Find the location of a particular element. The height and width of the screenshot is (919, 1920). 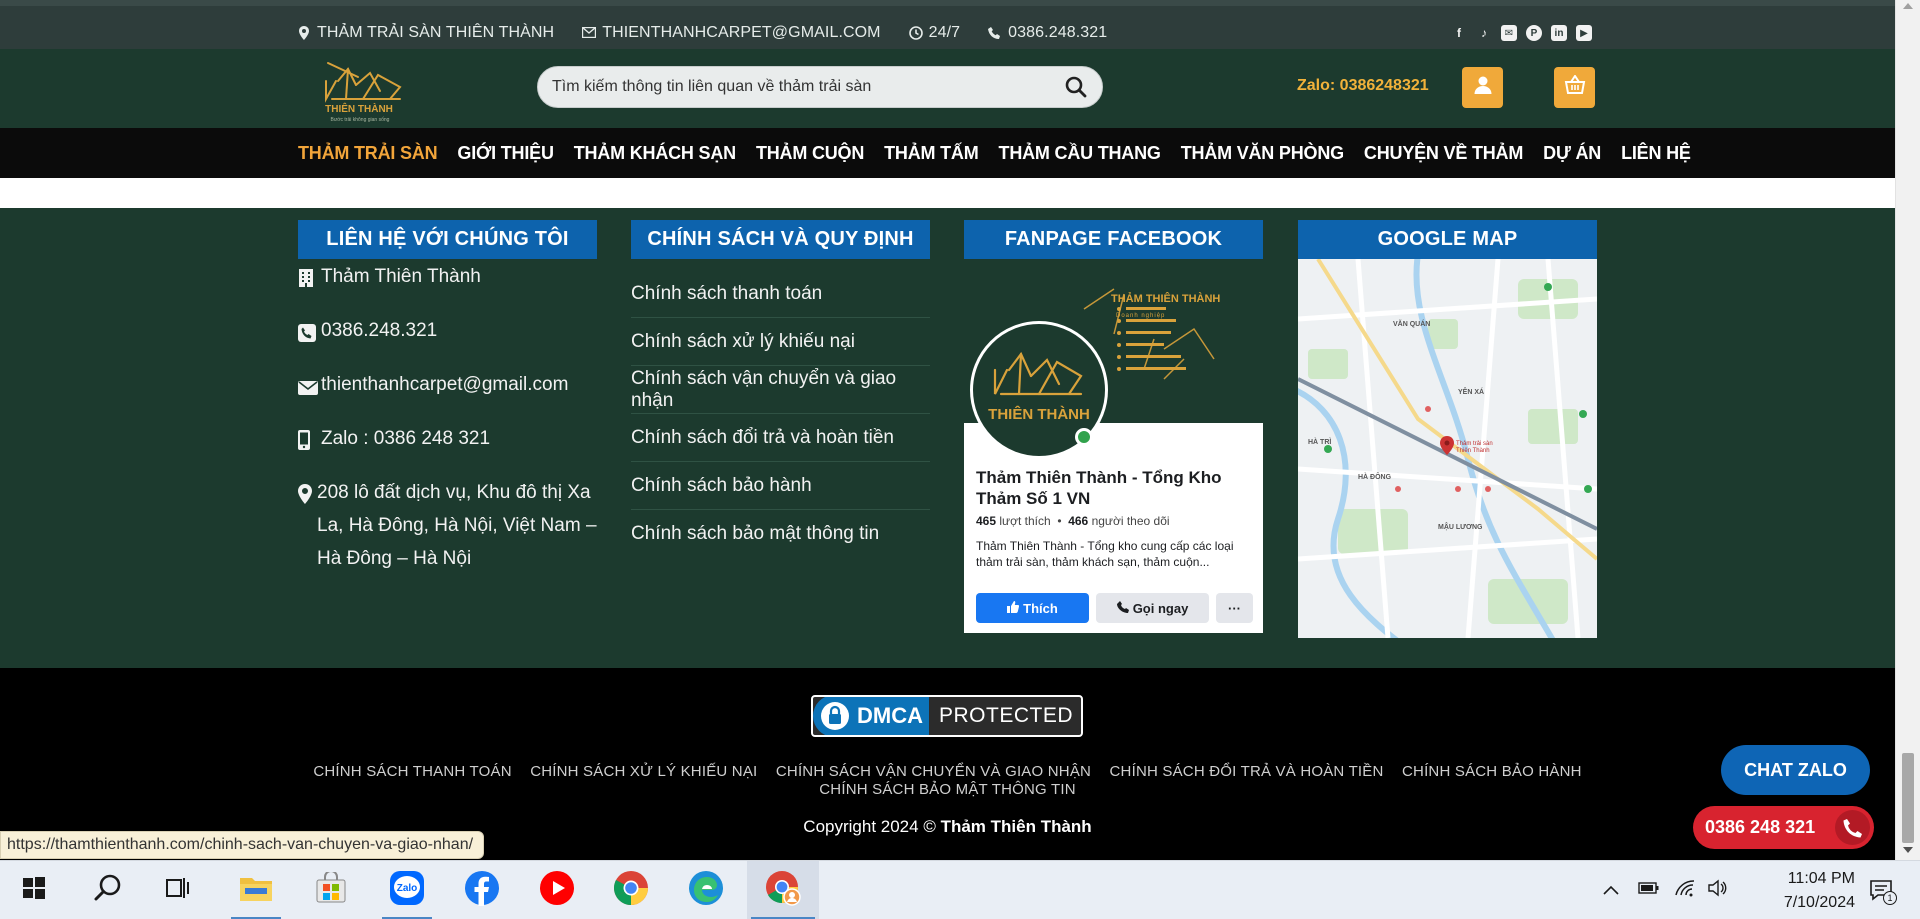

edge-icon is located at coordinates (706, 890).